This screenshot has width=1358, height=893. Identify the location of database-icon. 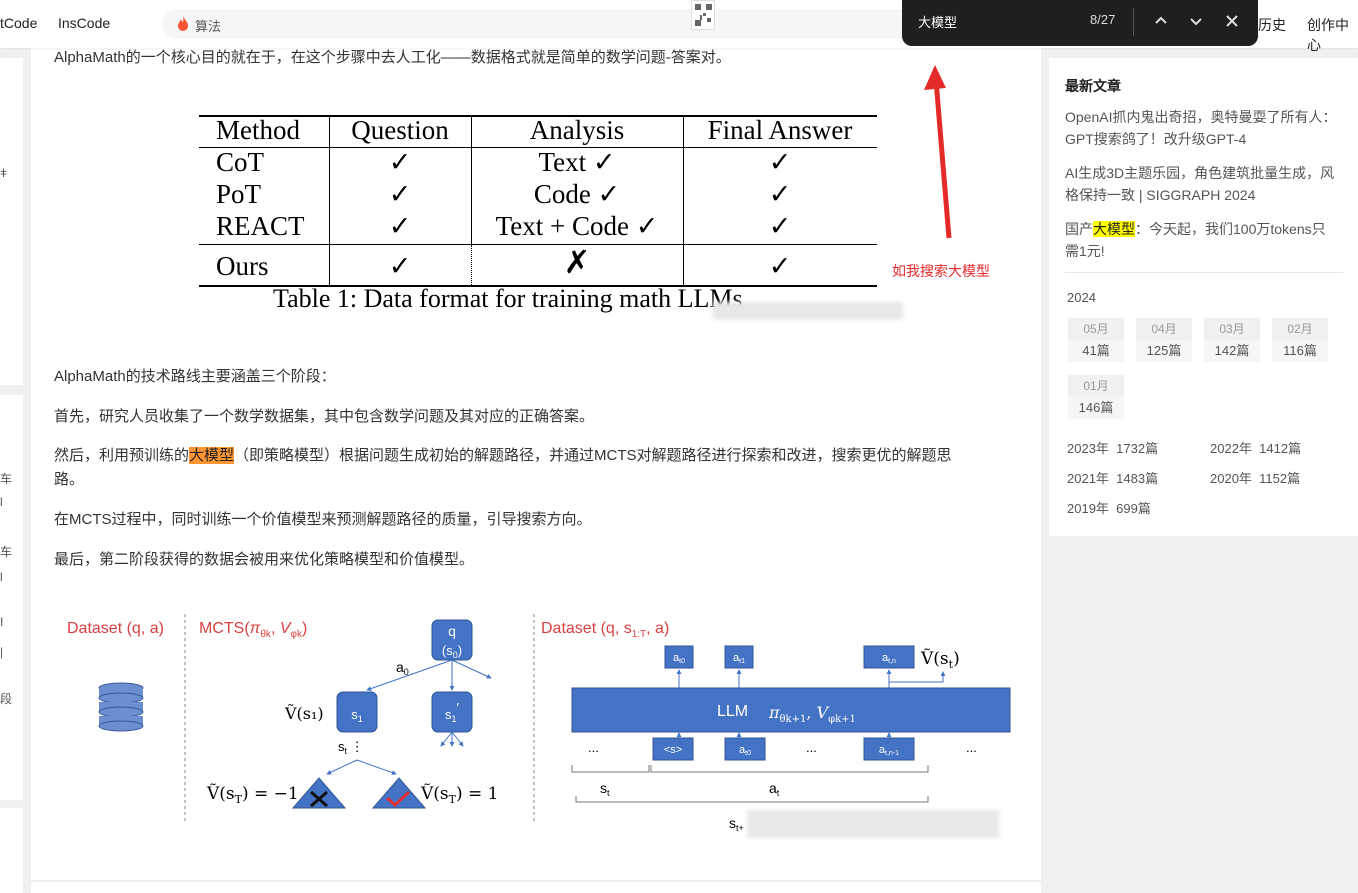
(121, 707).